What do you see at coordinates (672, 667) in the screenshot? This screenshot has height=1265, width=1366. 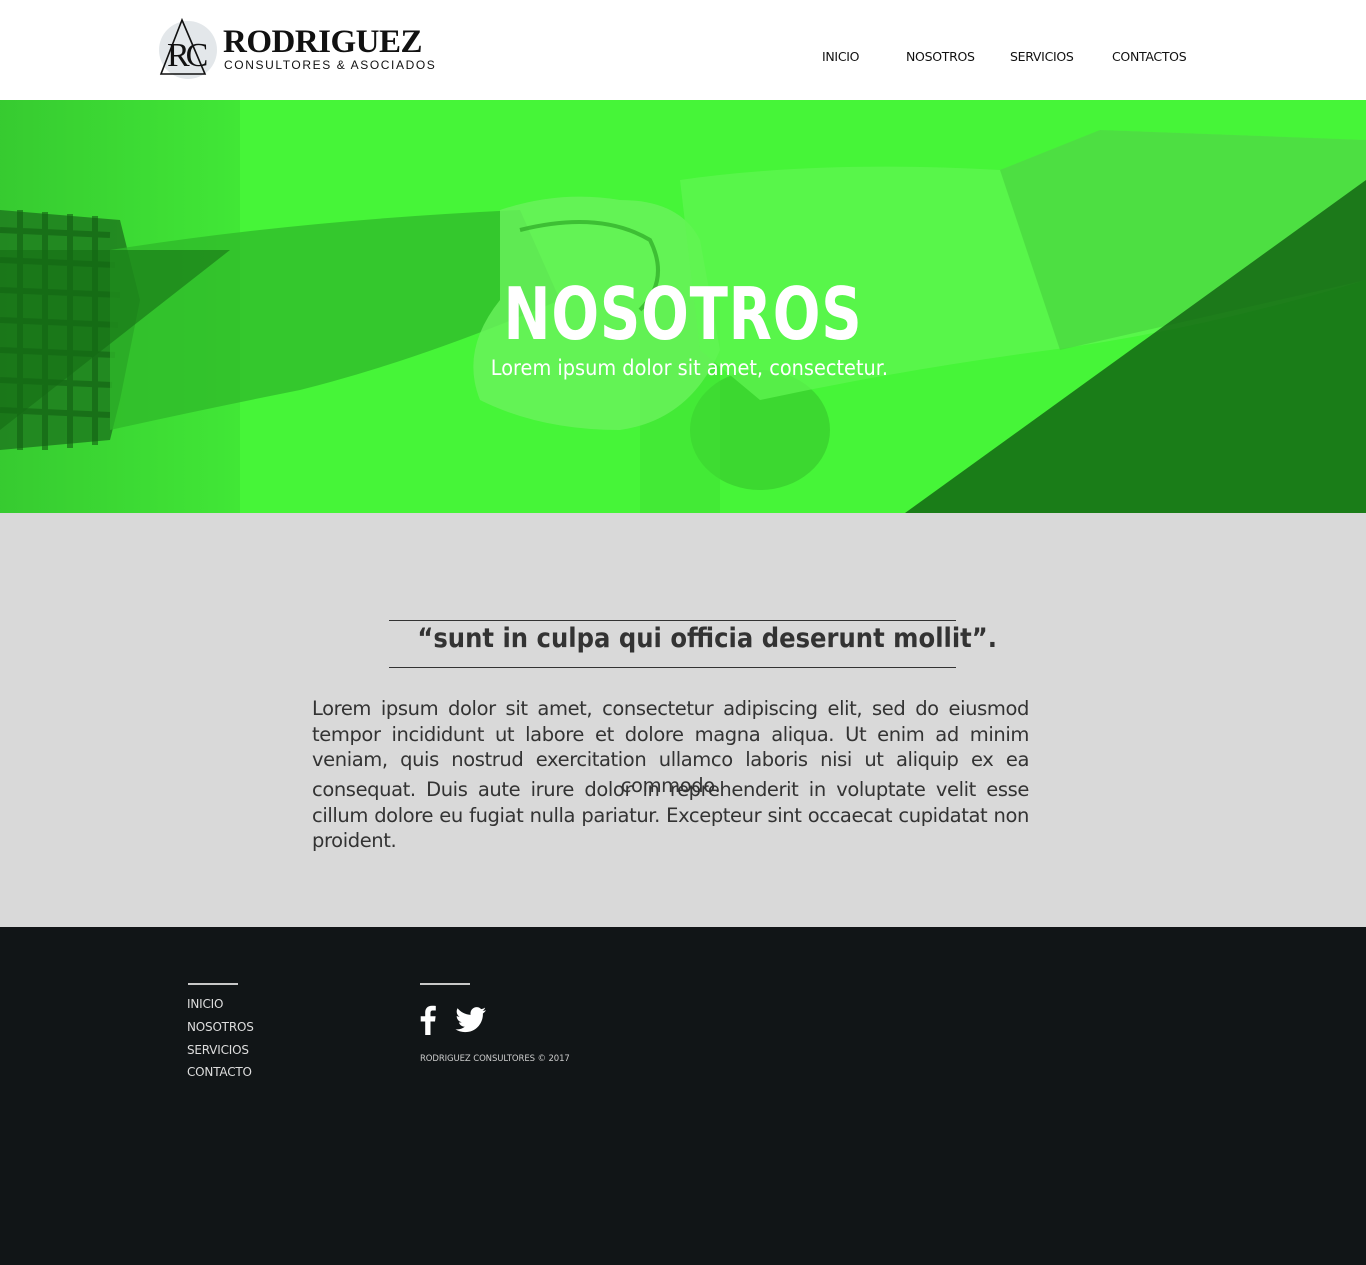 I see `quote-bottom-divider` at bounding box center [672, 667].